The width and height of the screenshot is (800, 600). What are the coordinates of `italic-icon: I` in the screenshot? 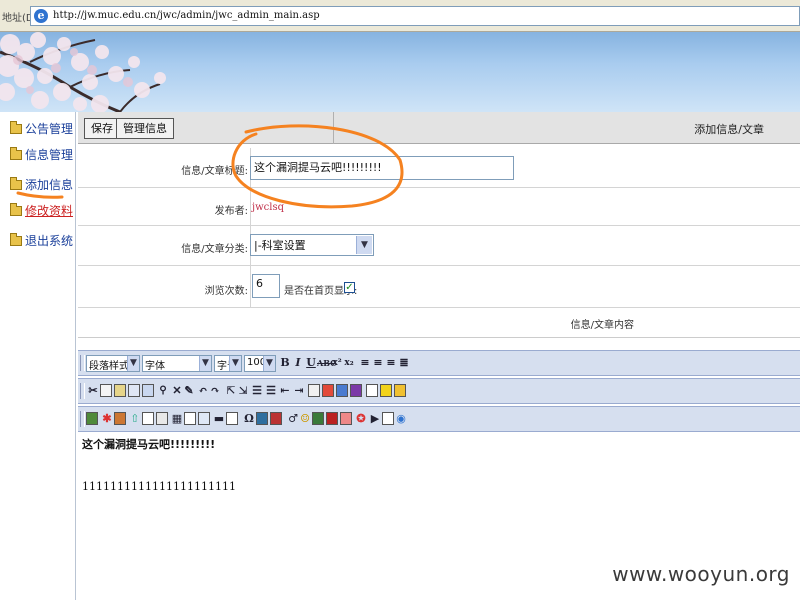 It's located at (298, 363).